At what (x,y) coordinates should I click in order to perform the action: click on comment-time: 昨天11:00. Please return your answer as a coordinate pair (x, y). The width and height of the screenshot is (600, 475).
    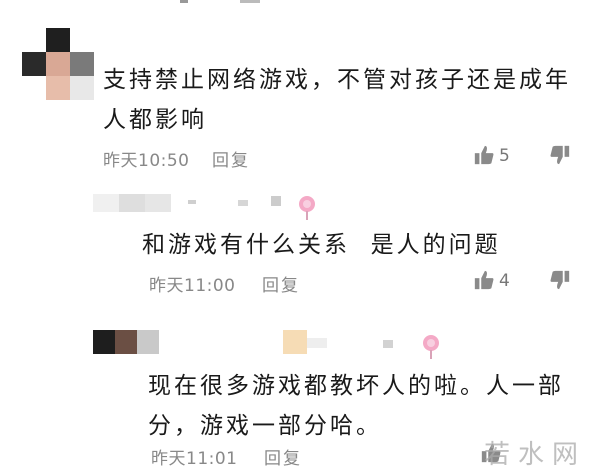
    Looking at the image, I should click on (192, 286).